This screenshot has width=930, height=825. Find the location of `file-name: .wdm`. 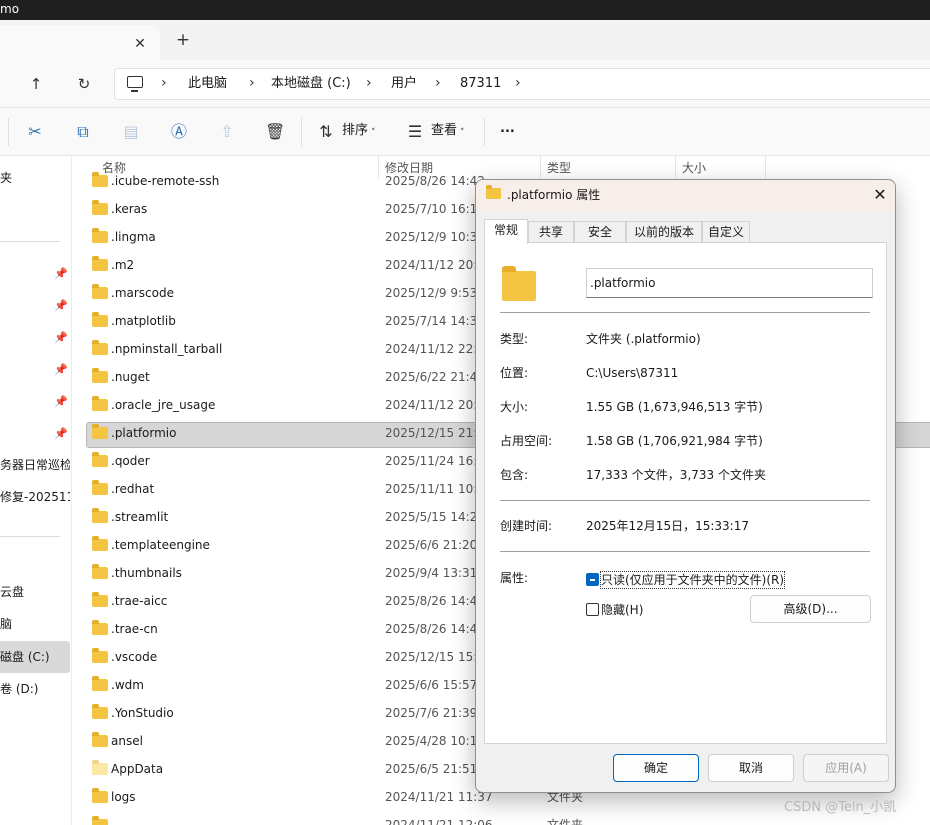

file-name: .wdm is located at coordinates (127, 685).